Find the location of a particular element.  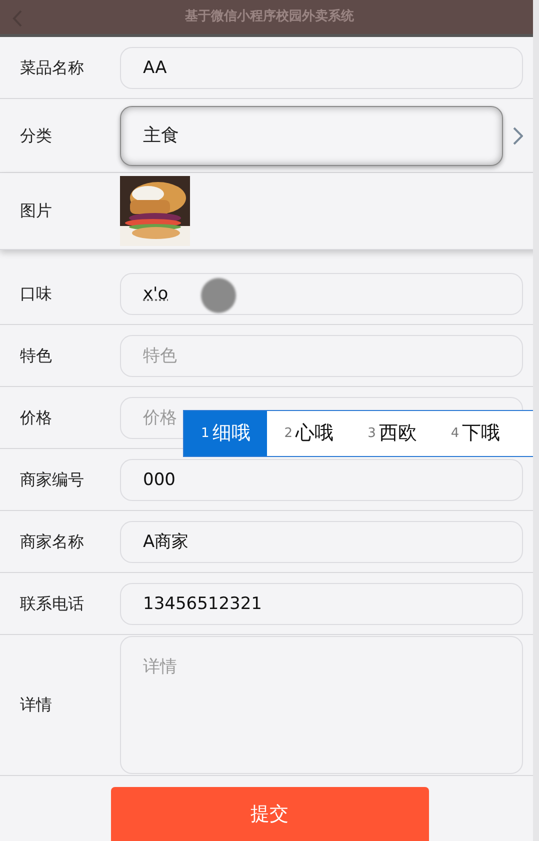

field-label: 特色 is located at coordinates (36, 355).